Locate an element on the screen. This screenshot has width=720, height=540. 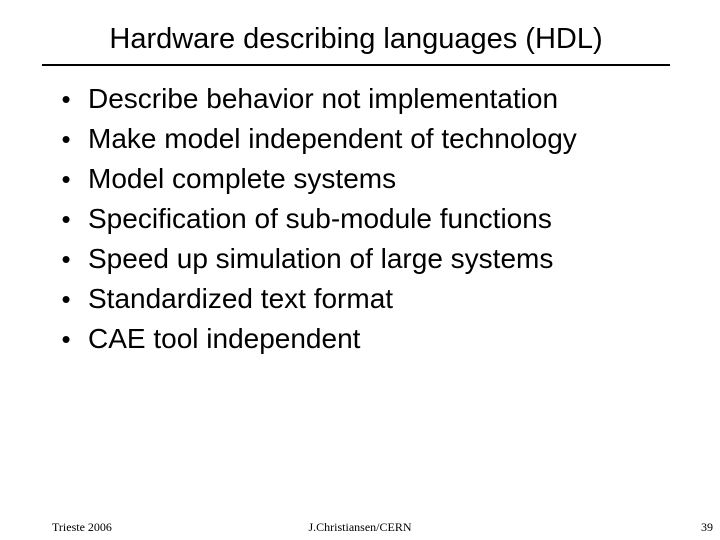
list-item-label: Speed up simulation of large systems is located at coordinates (321, 258).